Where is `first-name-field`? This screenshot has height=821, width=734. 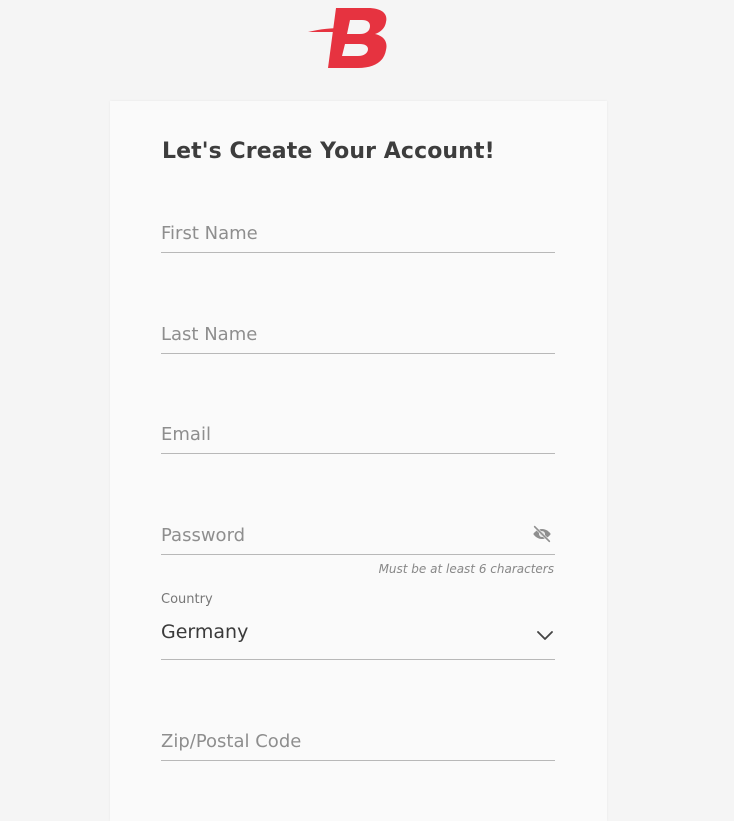 first-name-field is located at coordinates (358, 232).